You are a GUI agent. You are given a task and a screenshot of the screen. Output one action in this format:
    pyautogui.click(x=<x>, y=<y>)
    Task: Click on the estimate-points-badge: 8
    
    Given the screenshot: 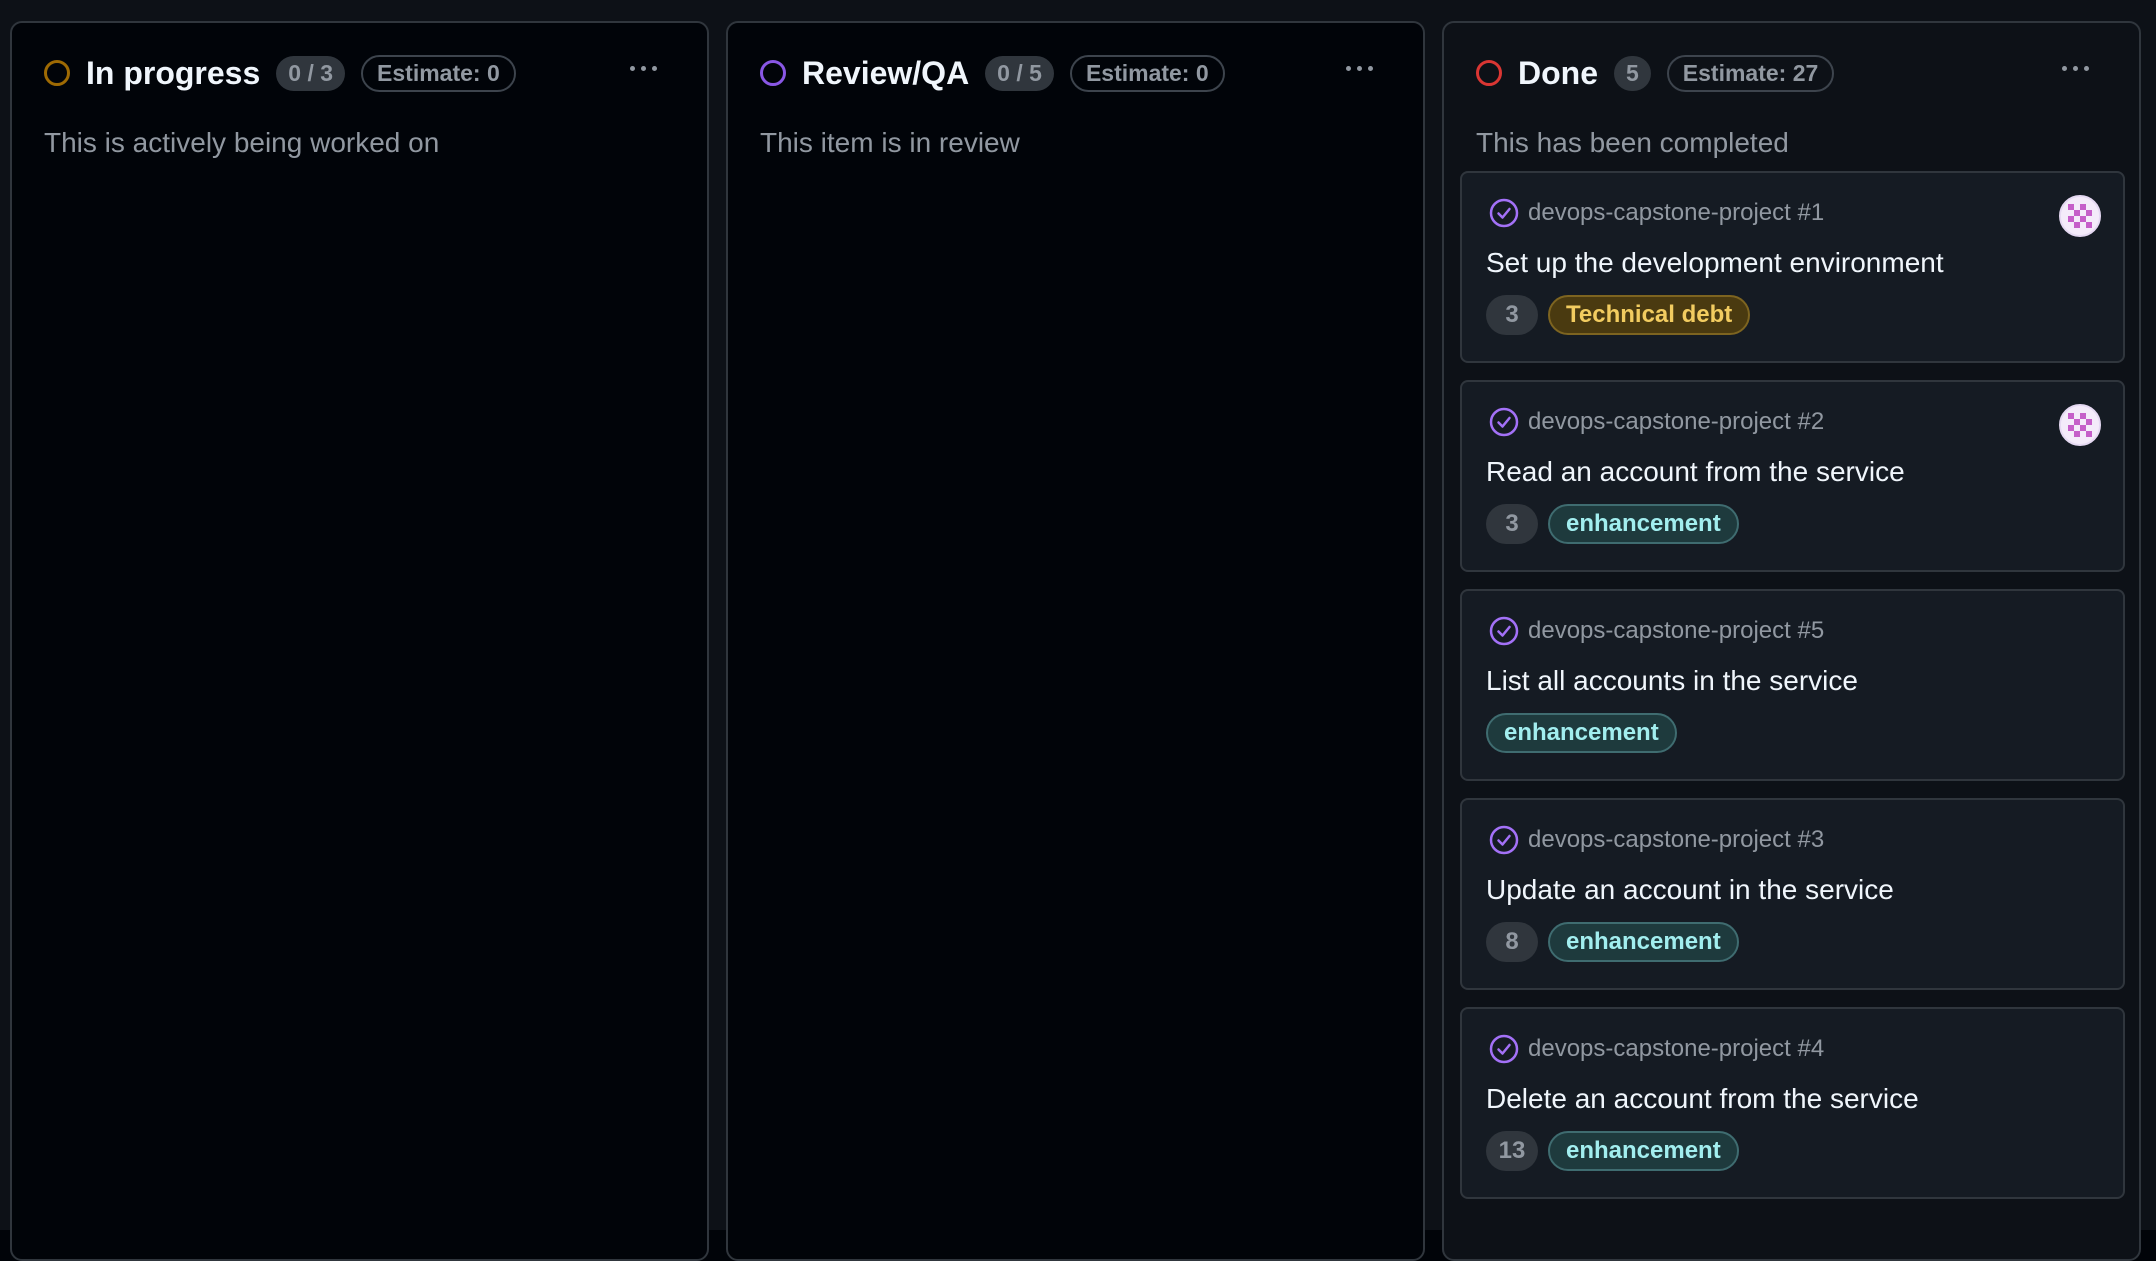 What is the action you would take?
    pyautogui.click(x=1512, y=942)
    